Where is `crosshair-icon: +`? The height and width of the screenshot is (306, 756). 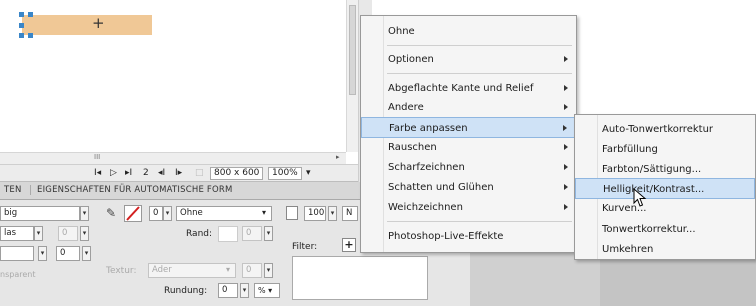 crosshair-icon: + is located at coordinates (98, 23).